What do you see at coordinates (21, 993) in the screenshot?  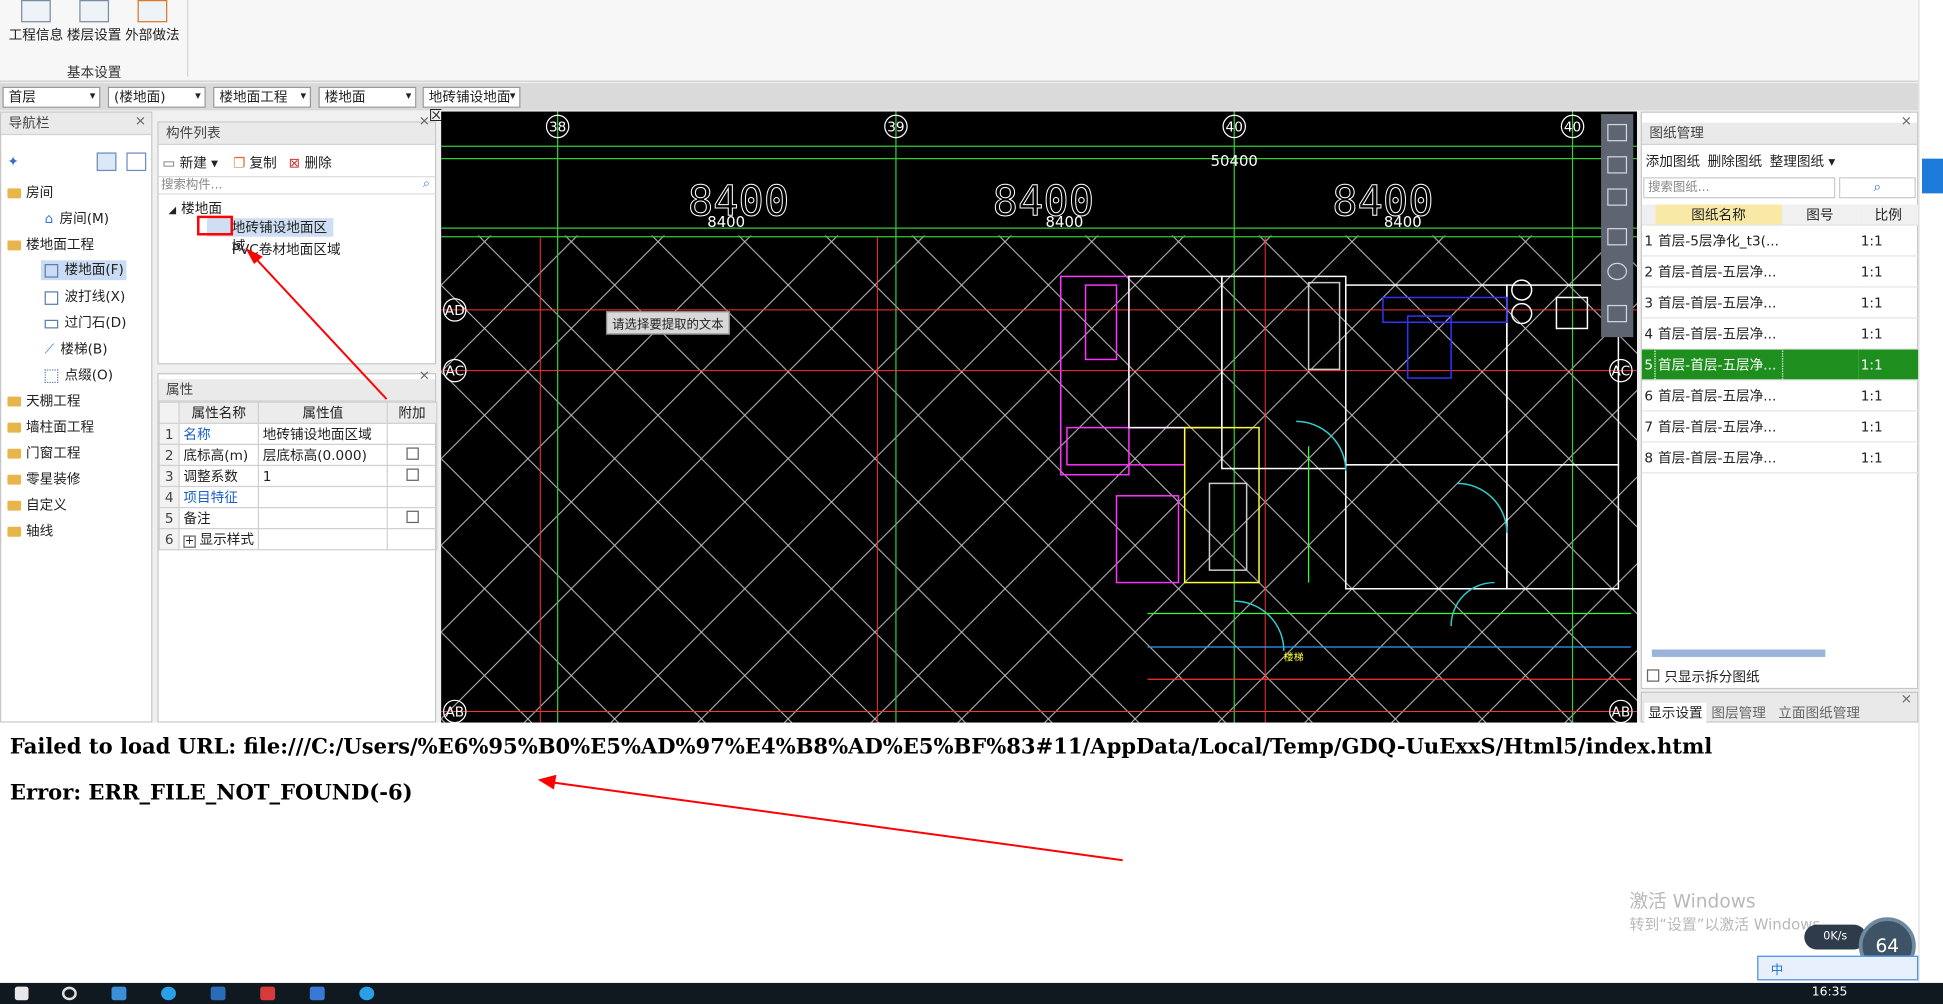 I see `start-icon` at bounding box center [21, 993].